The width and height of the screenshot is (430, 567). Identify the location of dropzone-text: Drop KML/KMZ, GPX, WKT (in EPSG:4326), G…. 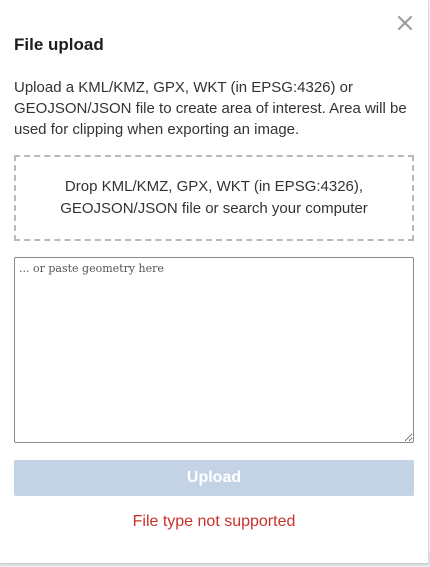
(214, 197).